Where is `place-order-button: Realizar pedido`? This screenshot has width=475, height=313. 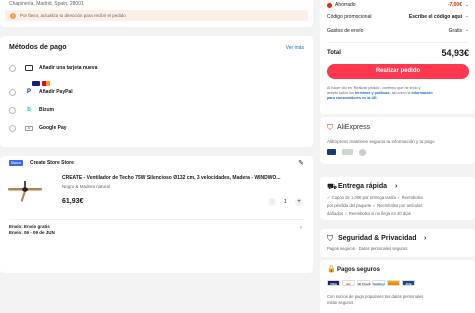
place-order-button: Realizar pedido is located at coordinates (398, 71).